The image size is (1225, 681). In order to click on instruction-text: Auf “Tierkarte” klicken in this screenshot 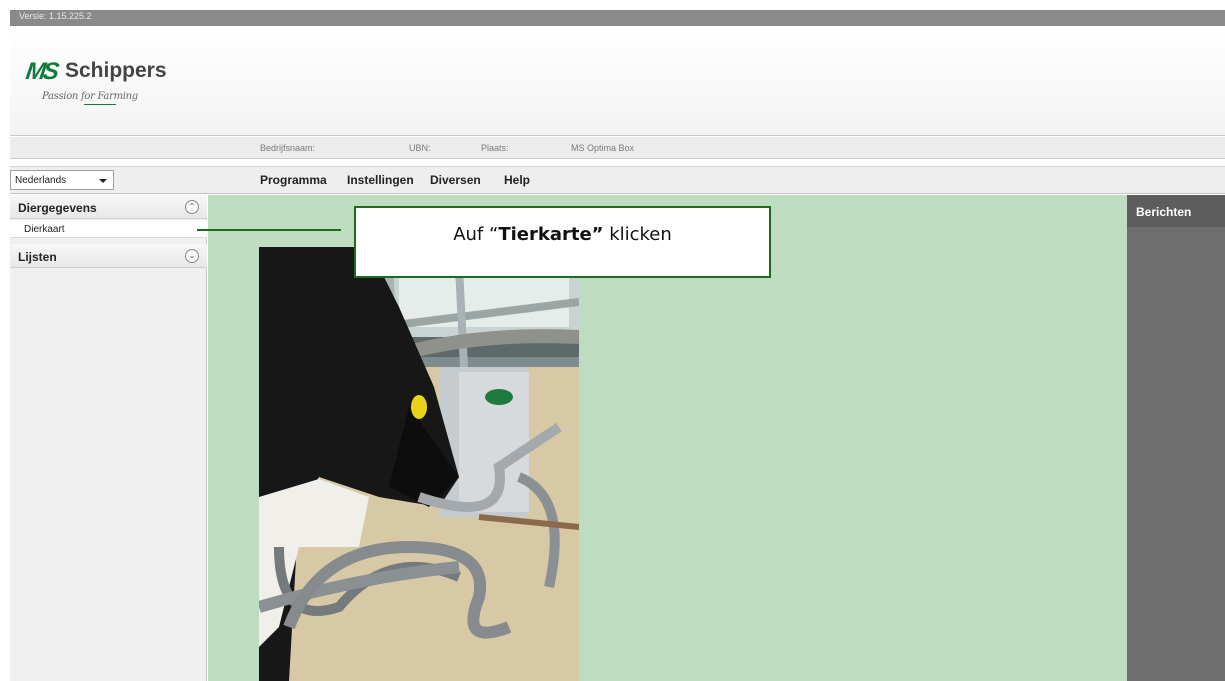, I will do `click(562, 234)`.